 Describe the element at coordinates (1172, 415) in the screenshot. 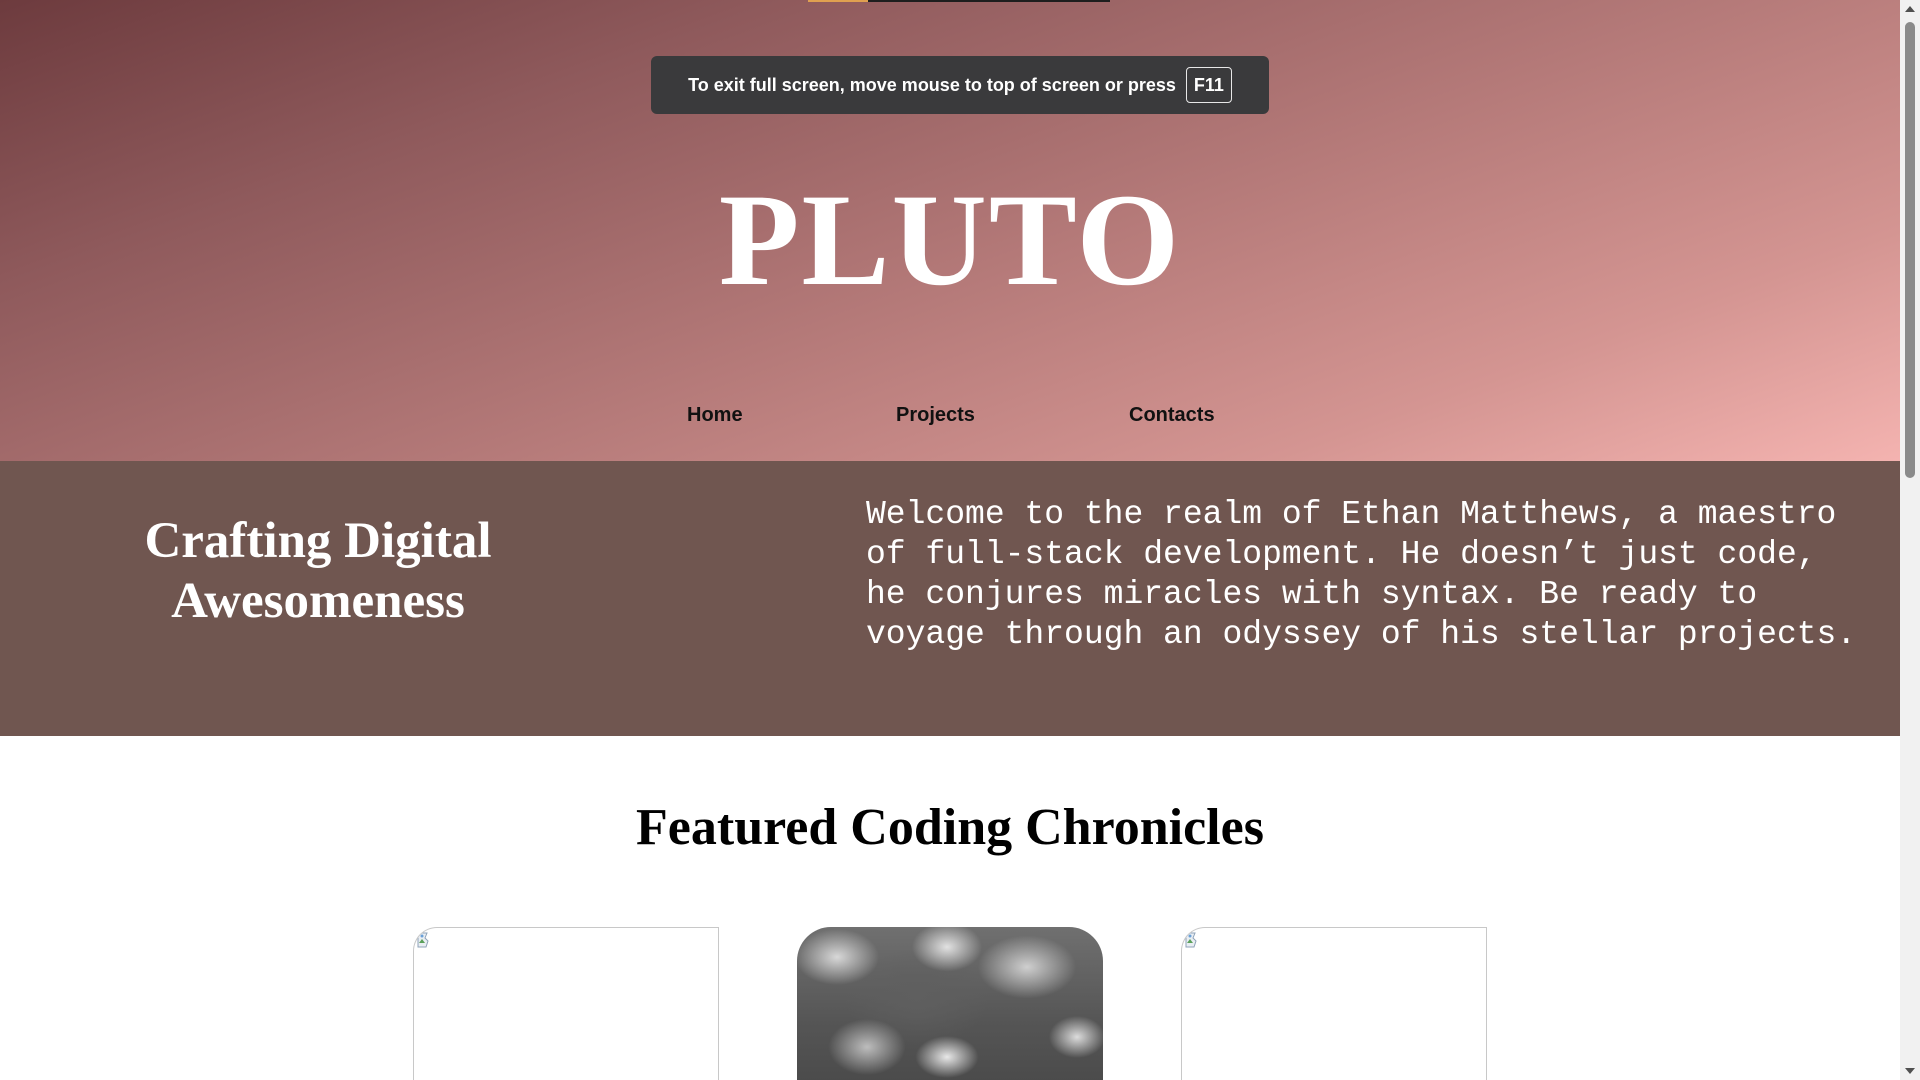

I see `nav-link-contacts: Contacts` at that location.